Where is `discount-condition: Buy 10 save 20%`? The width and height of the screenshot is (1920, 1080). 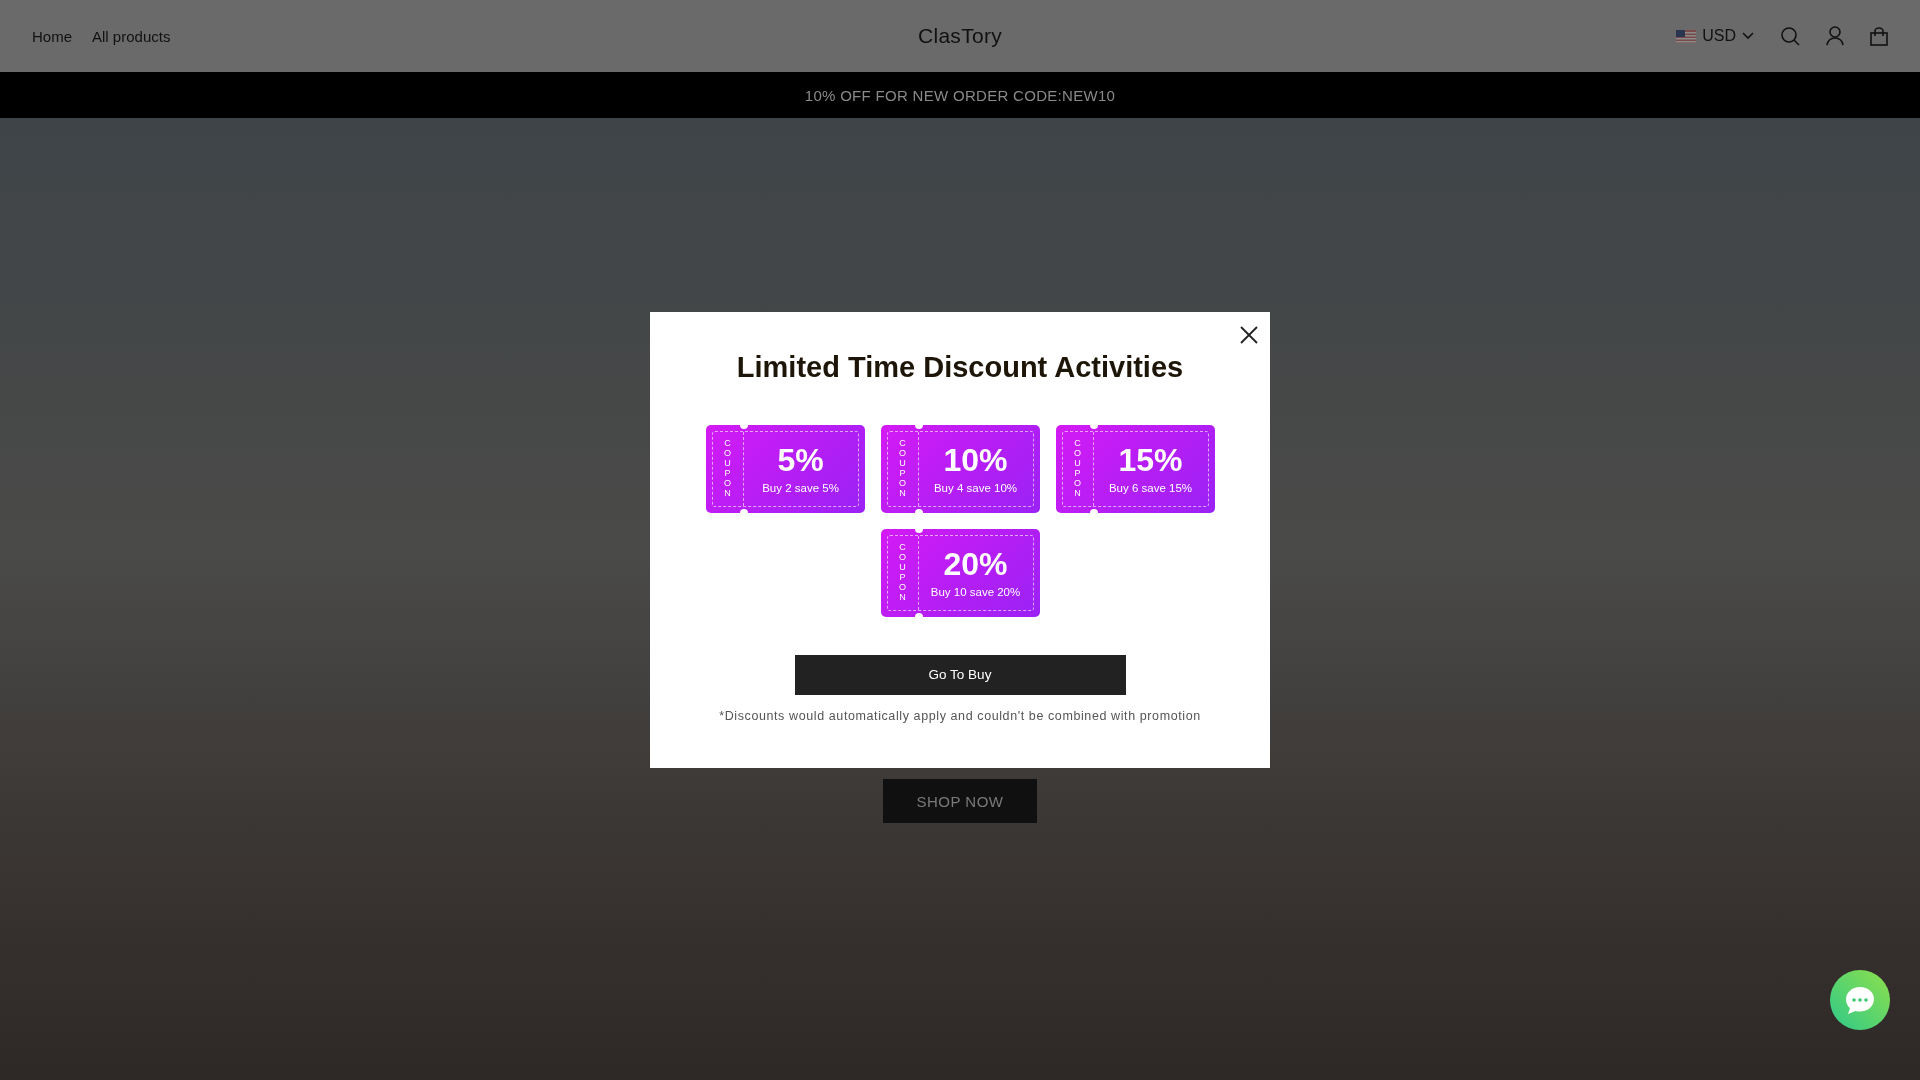
discount-condition: Buy 10 save 20% is located at coordinates (975, 591).